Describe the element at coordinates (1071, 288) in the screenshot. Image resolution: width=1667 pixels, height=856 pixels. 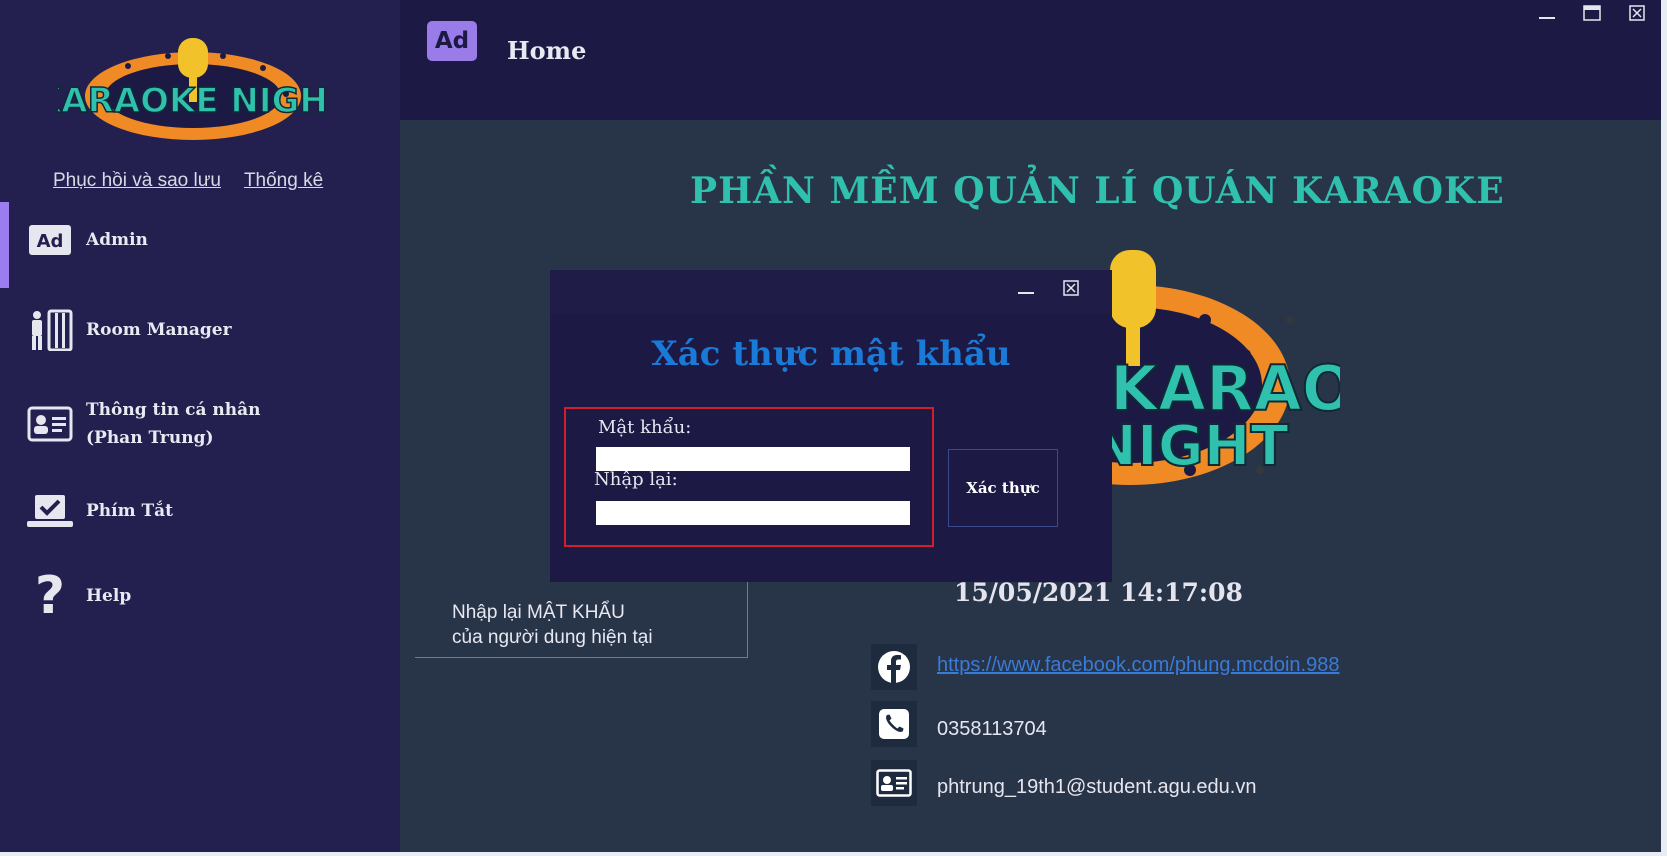
I see `dialog-close-icon` at that location.